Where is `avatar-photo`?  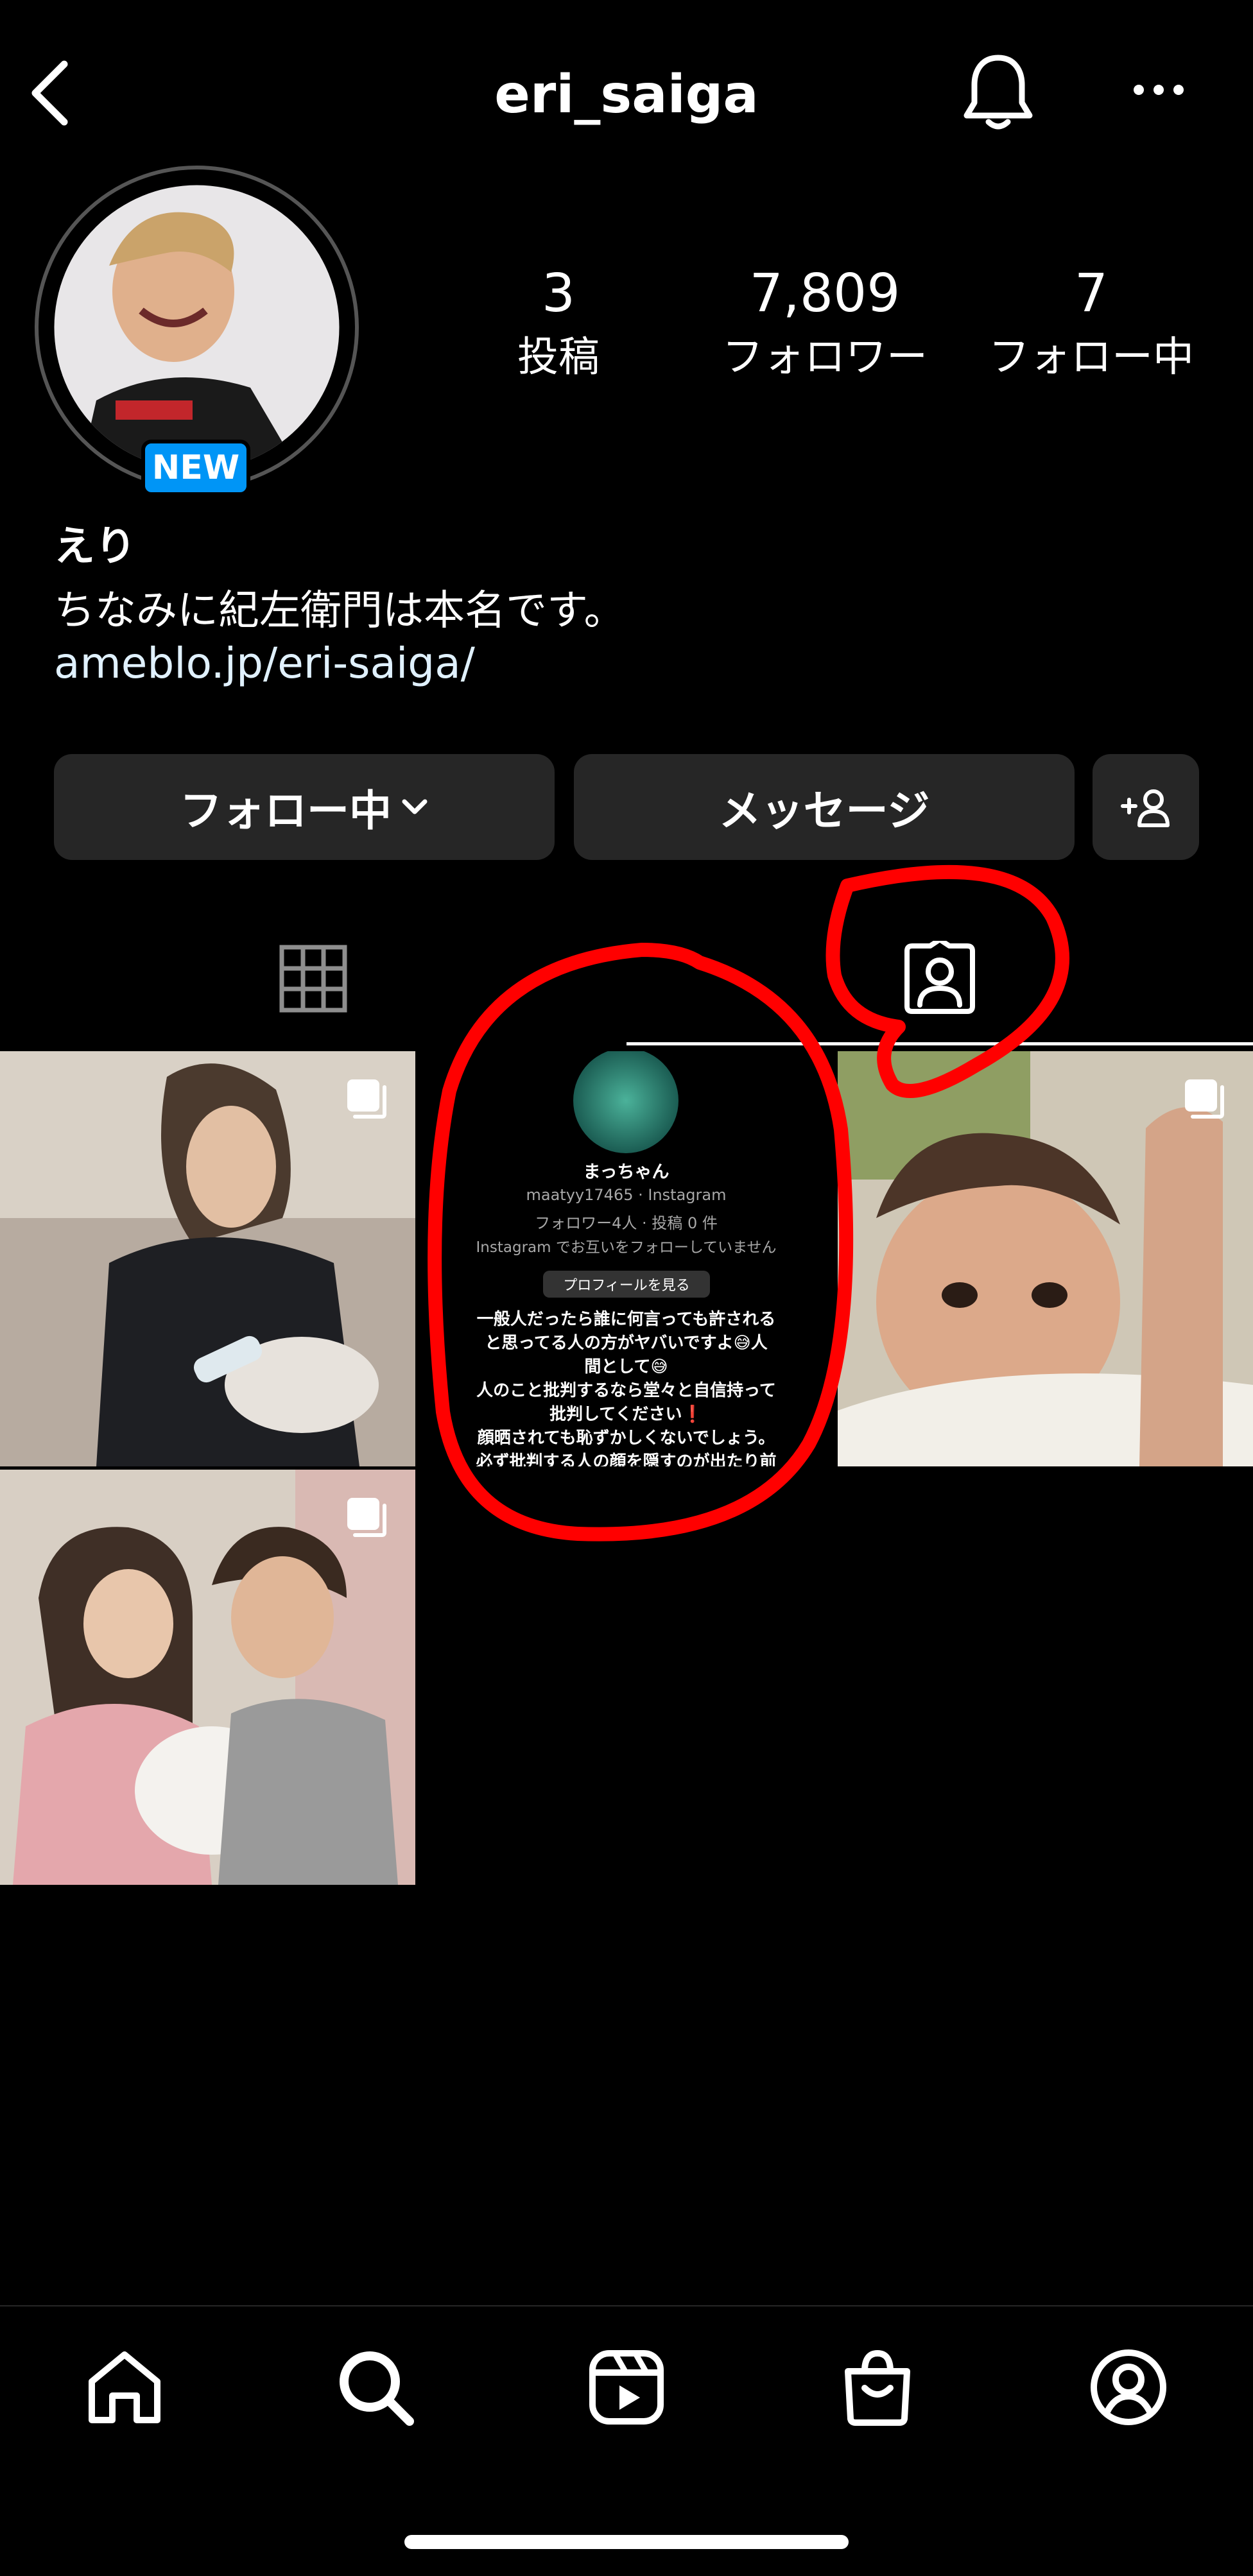
avatar-photo is located at coordinates (197, 327).